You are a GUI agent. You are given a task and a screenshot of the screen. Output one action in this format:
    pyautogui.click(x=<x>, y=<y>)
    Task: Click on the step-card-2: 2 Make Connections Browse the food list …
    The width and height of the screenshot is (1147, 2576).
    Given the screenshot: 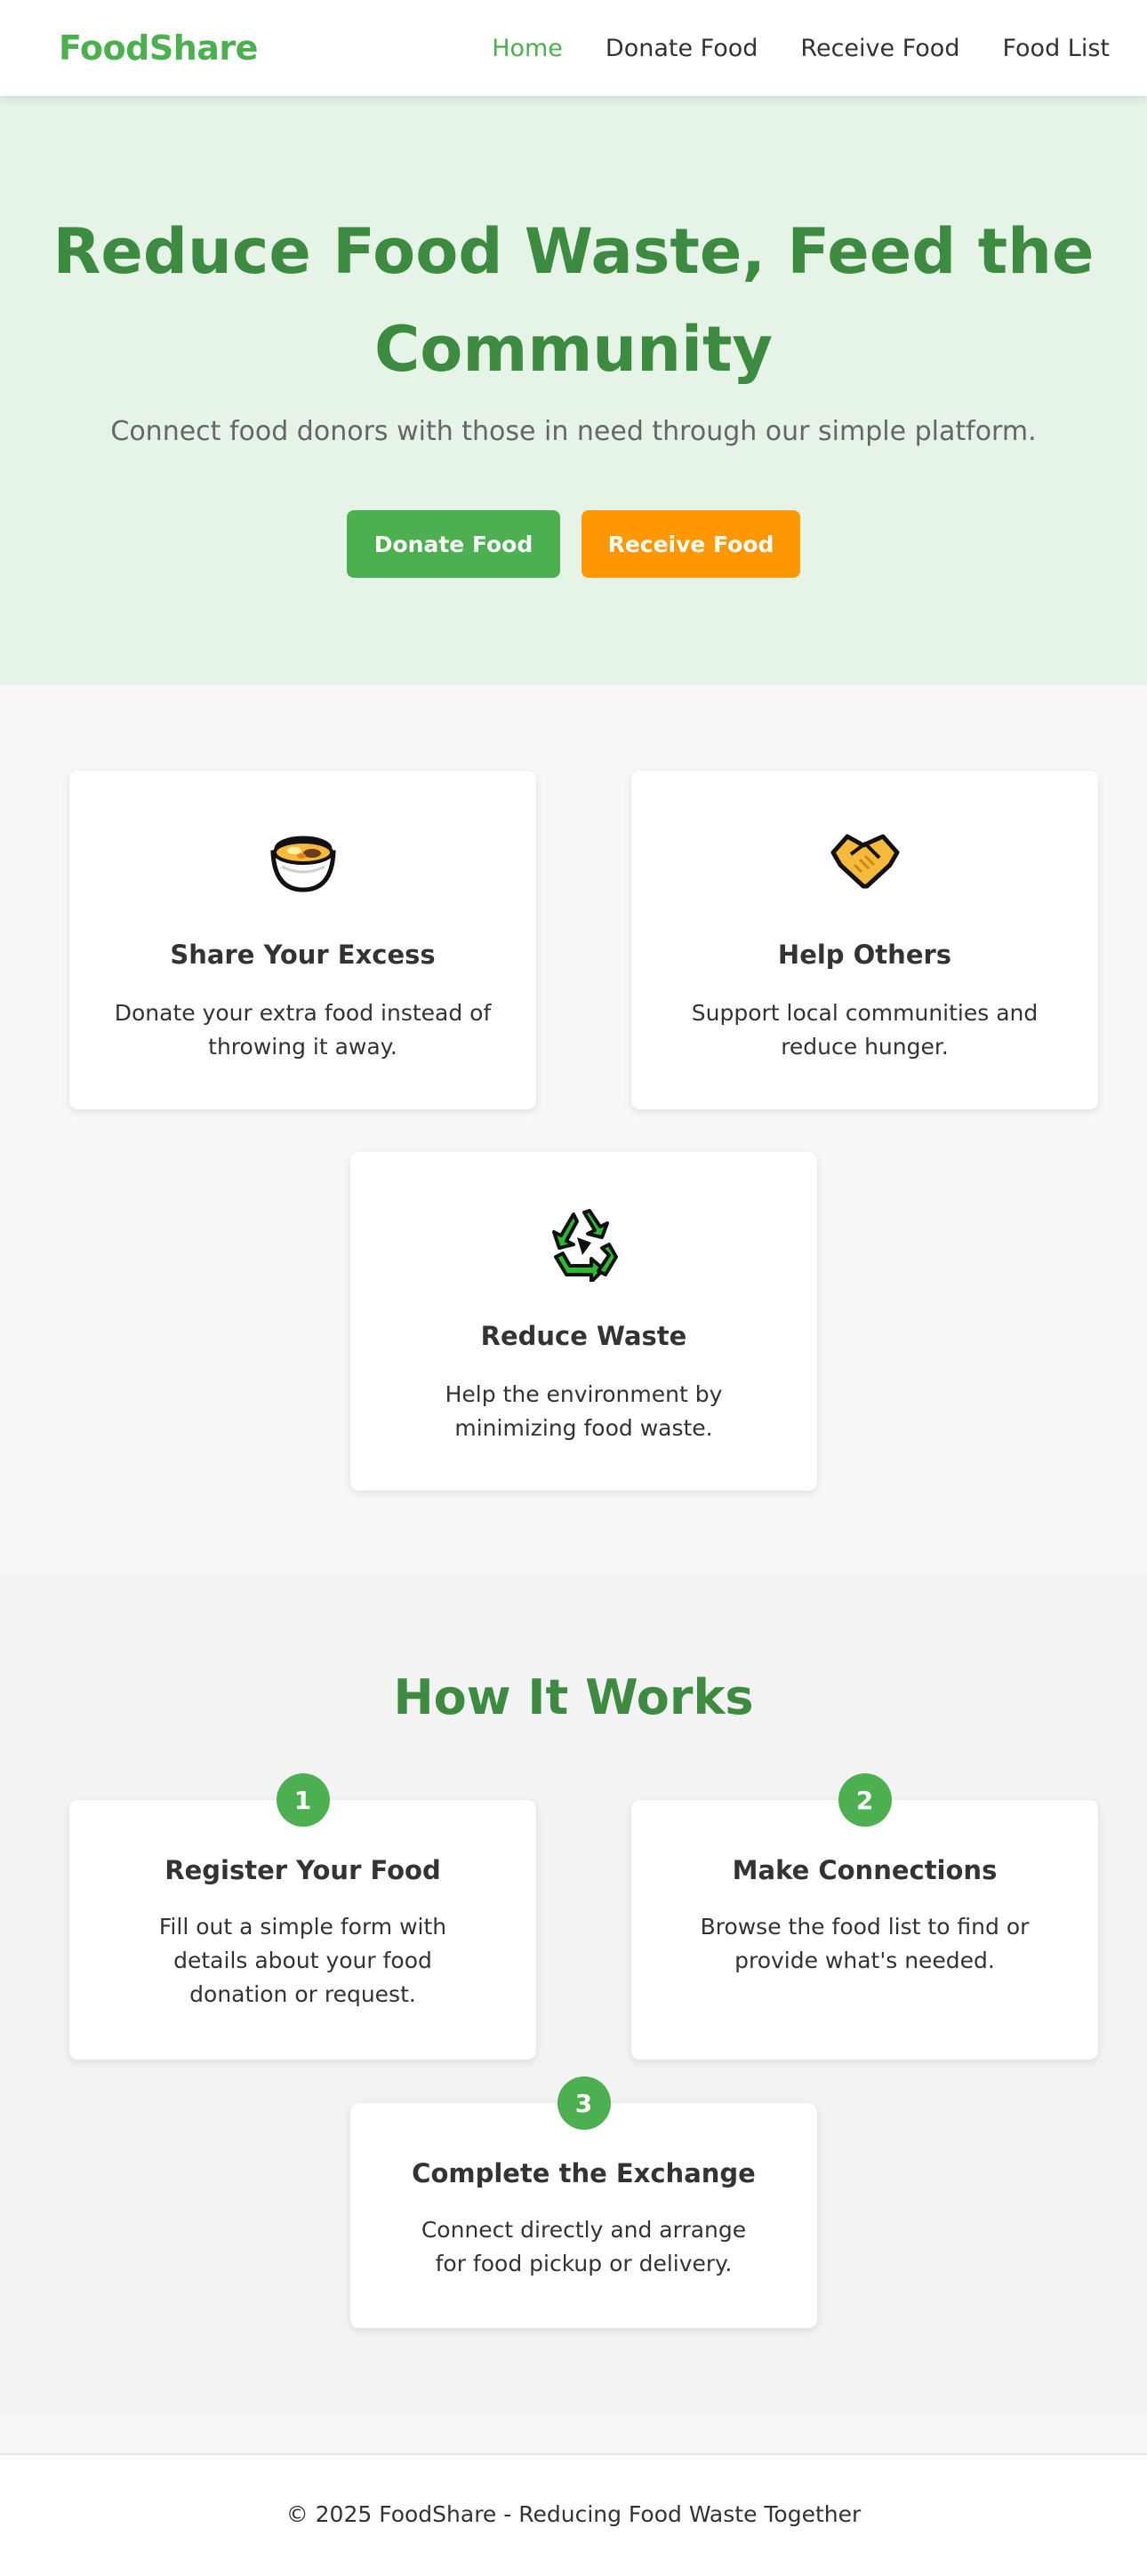 What is the action you would take?
    pyautogui.click(x=864, y=1916)
    